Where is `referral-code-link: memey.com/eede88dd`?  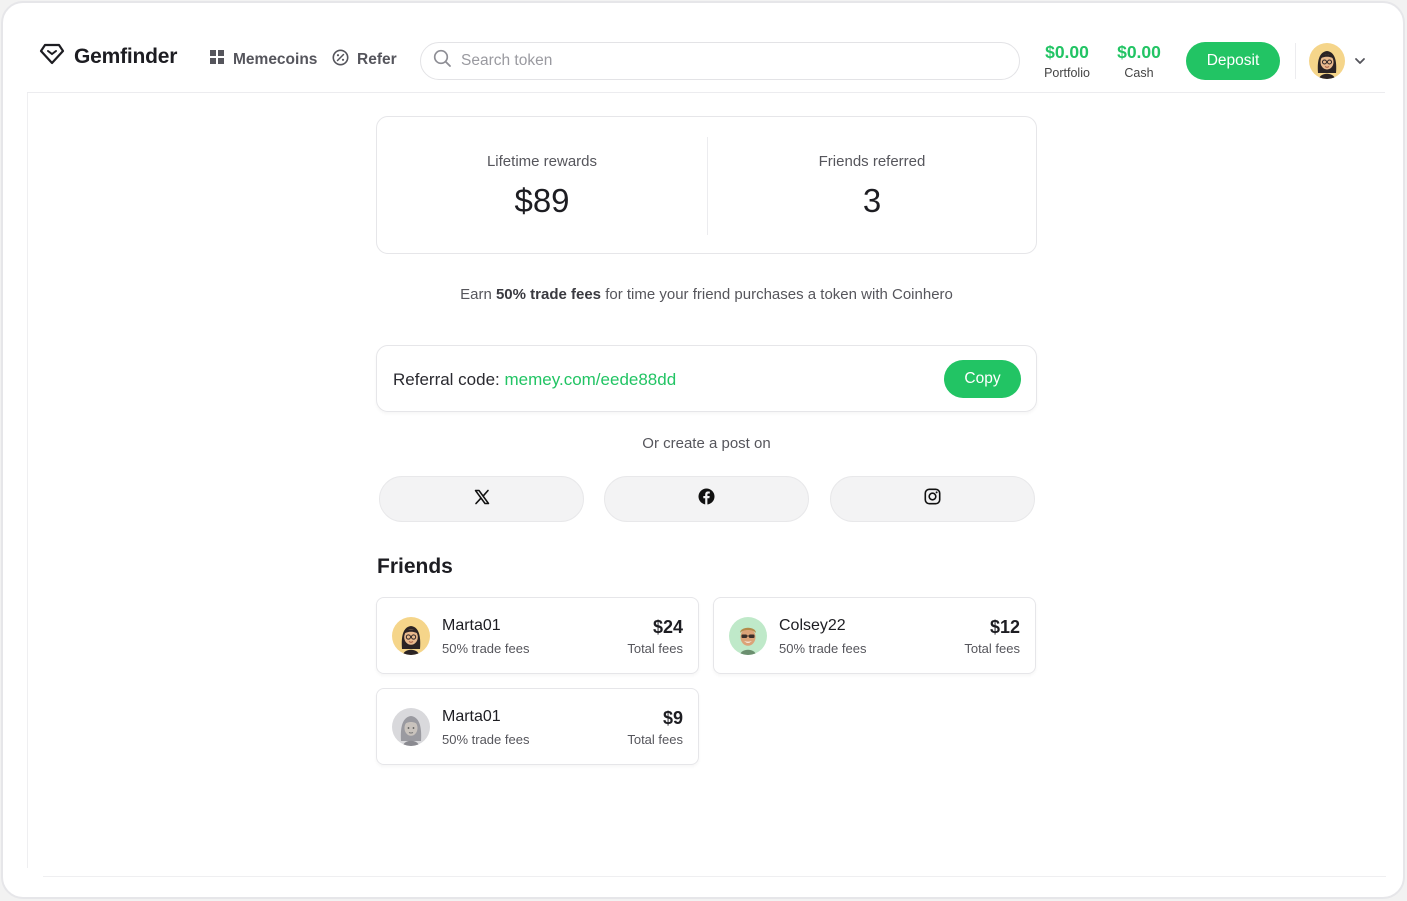 referral-code-link: memey.com/eede88dd is located at coordinates (591, 379).